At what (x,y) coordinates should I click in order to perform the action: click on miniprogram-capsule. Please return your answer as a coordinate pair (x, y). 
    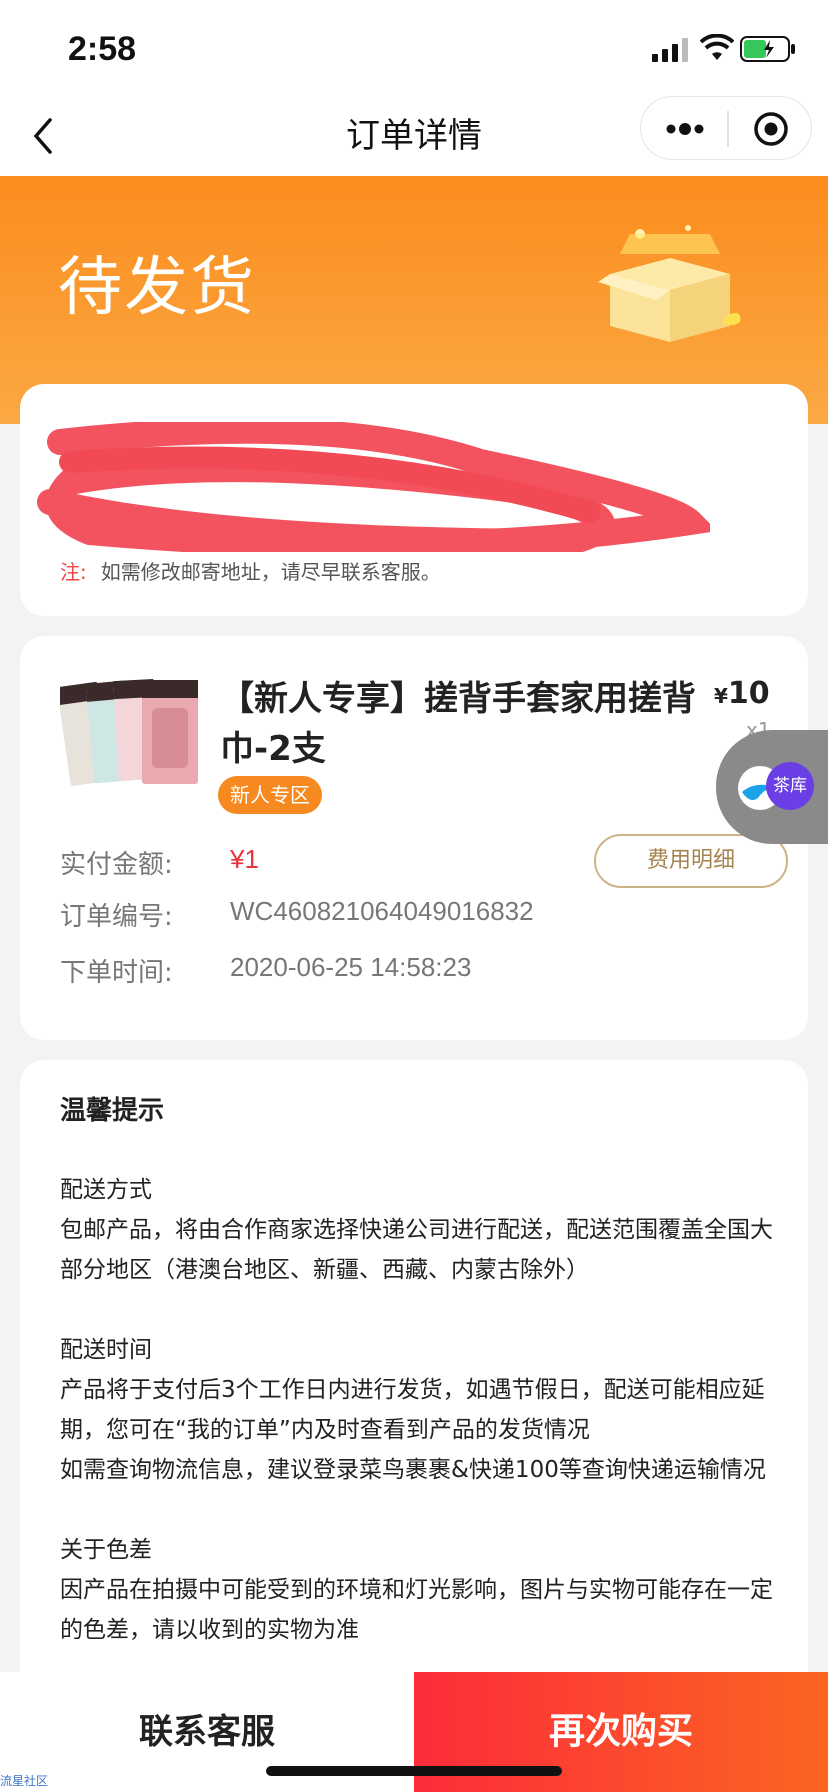
    Looking at the image, I should click on (726, 128).